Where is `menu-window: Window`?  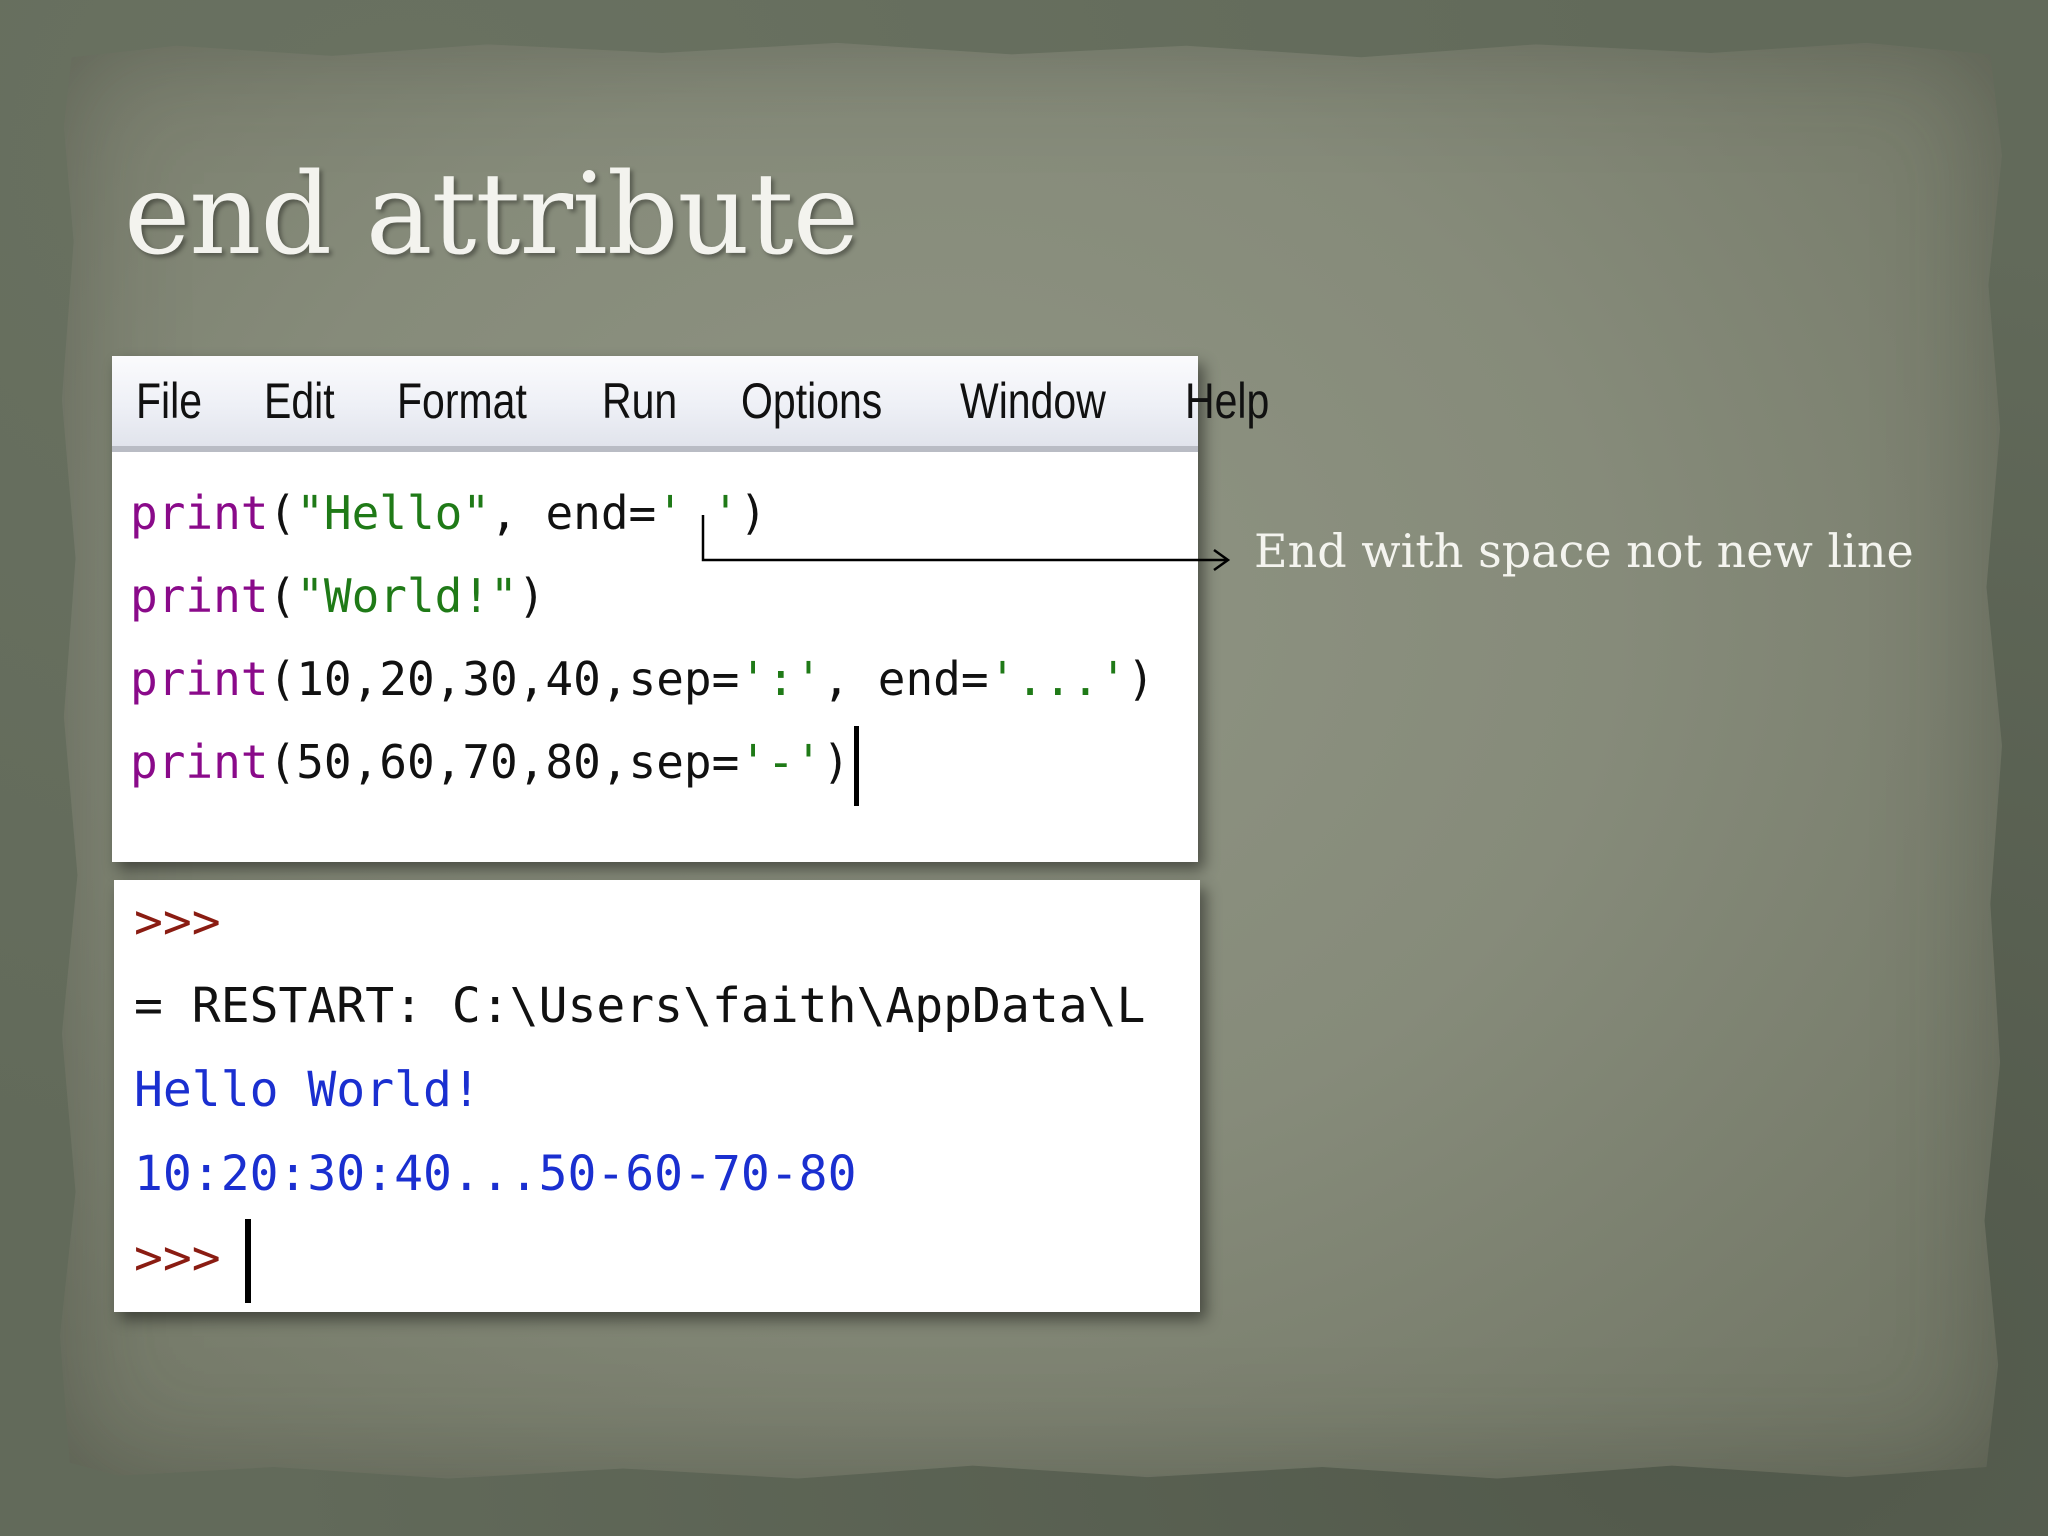 menu-window: Window is located at coordinates (1033, 401).